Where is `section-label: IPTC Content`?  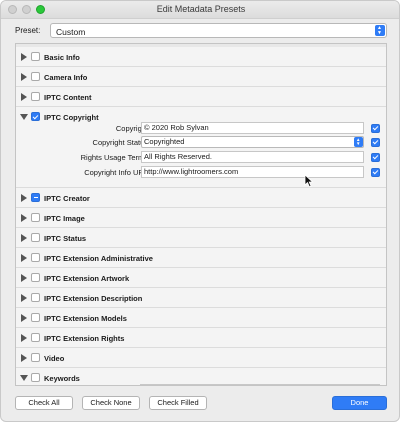 section-label: IPTC Content is located at coordinates (68, 97).